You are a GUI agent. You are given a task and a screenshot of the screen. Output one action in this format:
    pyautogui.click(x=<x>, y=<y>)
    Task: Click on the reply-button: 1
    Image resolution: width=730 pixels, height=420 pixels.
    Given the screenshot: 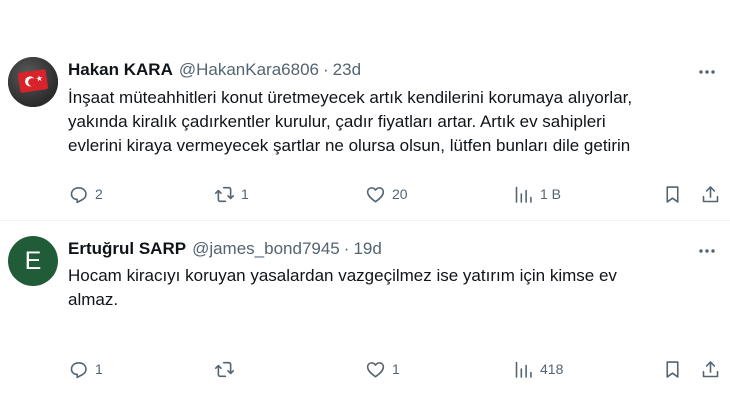 What is the action you would take?
    pyautogui.click(x=85, y=369)
    